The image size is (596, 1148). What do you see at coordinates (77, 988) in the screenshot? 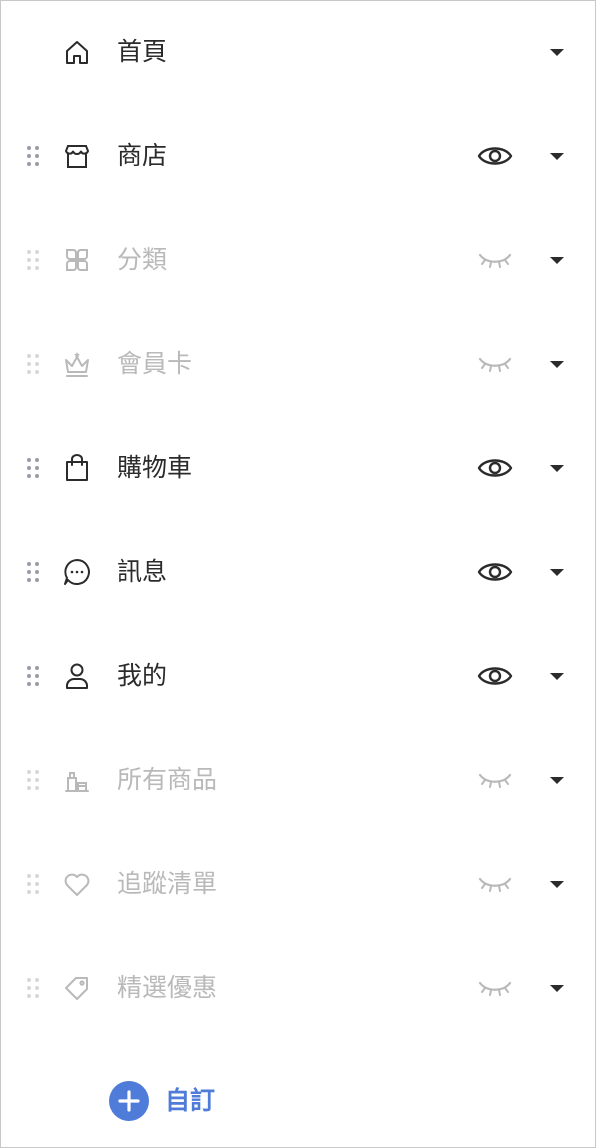
I see `tag-icon` at bounding box center [77, 988].